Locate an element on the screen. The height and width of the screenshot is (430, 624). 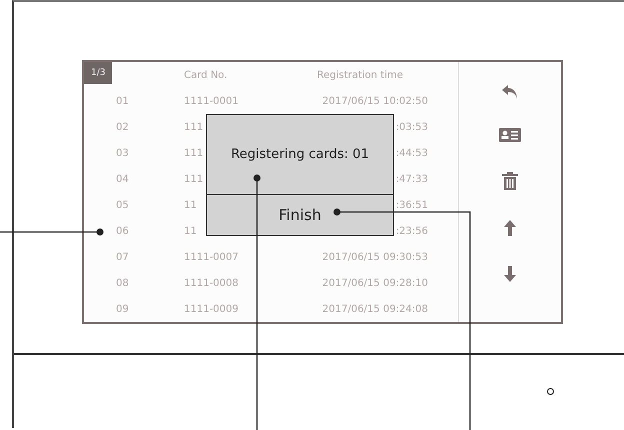
dialog-message: Registering cards: 01 is located at coordinates (300, 154).